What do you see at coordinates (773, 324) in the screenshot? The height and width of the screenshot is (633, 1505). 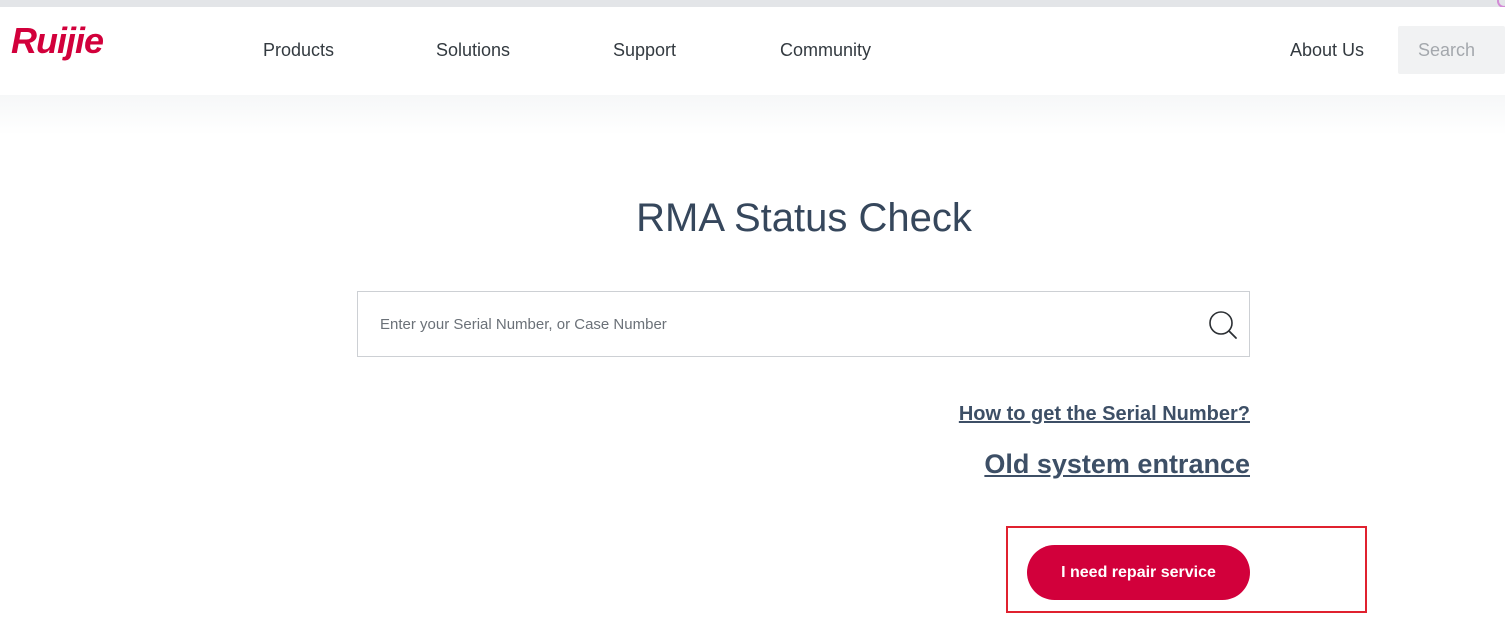 I see `serial-number-input` at bounding box center [773, 324].